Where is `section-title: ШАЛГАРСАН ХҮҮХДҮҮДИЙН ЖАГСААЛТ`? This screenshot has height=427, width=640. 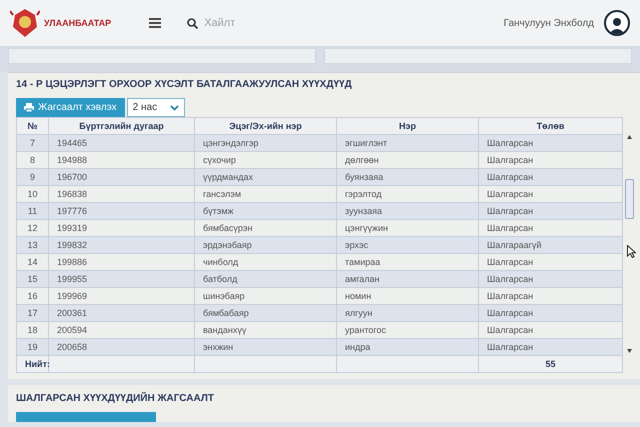
section-title: ШАЛГАРСАН ХҮҮХДҮҮДИЙН ЖАГСААЛТ is located at coordinates (115, 398).